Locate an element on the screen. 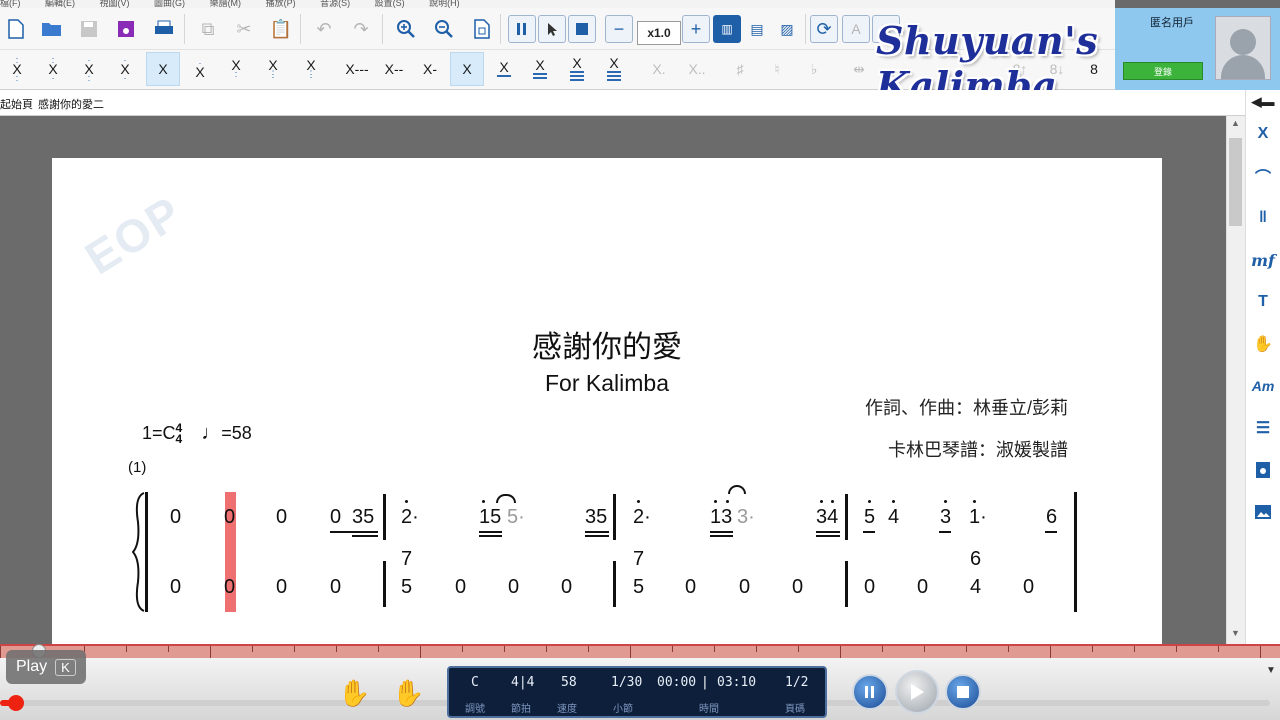 The width and height of the screenshot is (1280, 720). tab-score: 感謝你的愛二 is located at coordinates (71, 104).